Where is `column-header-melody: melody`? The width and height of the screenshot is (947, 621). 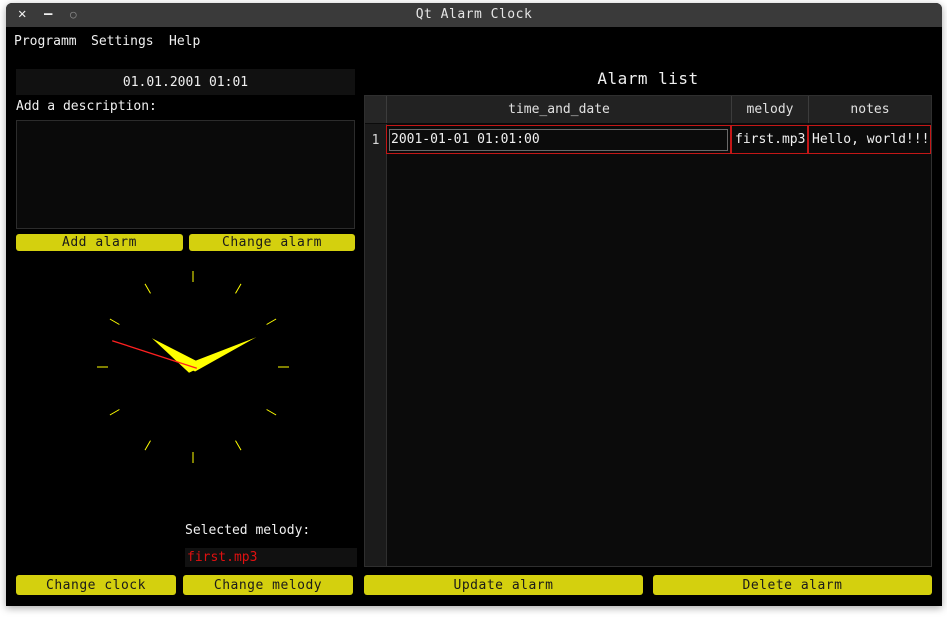 column-header-melody: melody is located at coordinates (770, 109).